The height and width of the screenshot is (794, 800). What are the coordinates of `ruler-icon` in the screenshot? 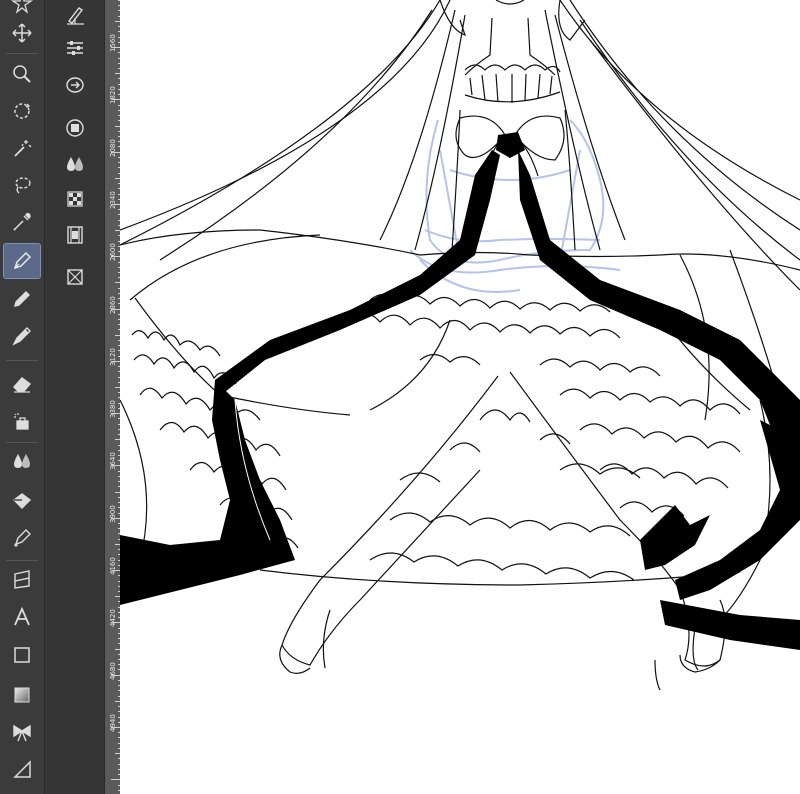 It's located at (22, 769).